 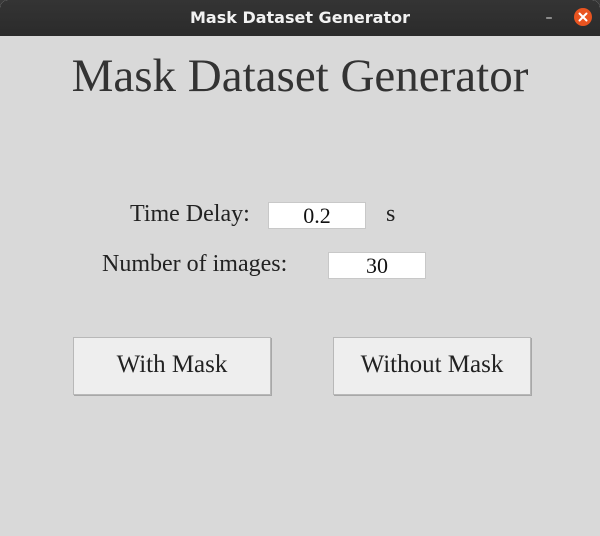 I want to click on title-bar: Mask Dataset Generator –, so click(x=300, y=18).